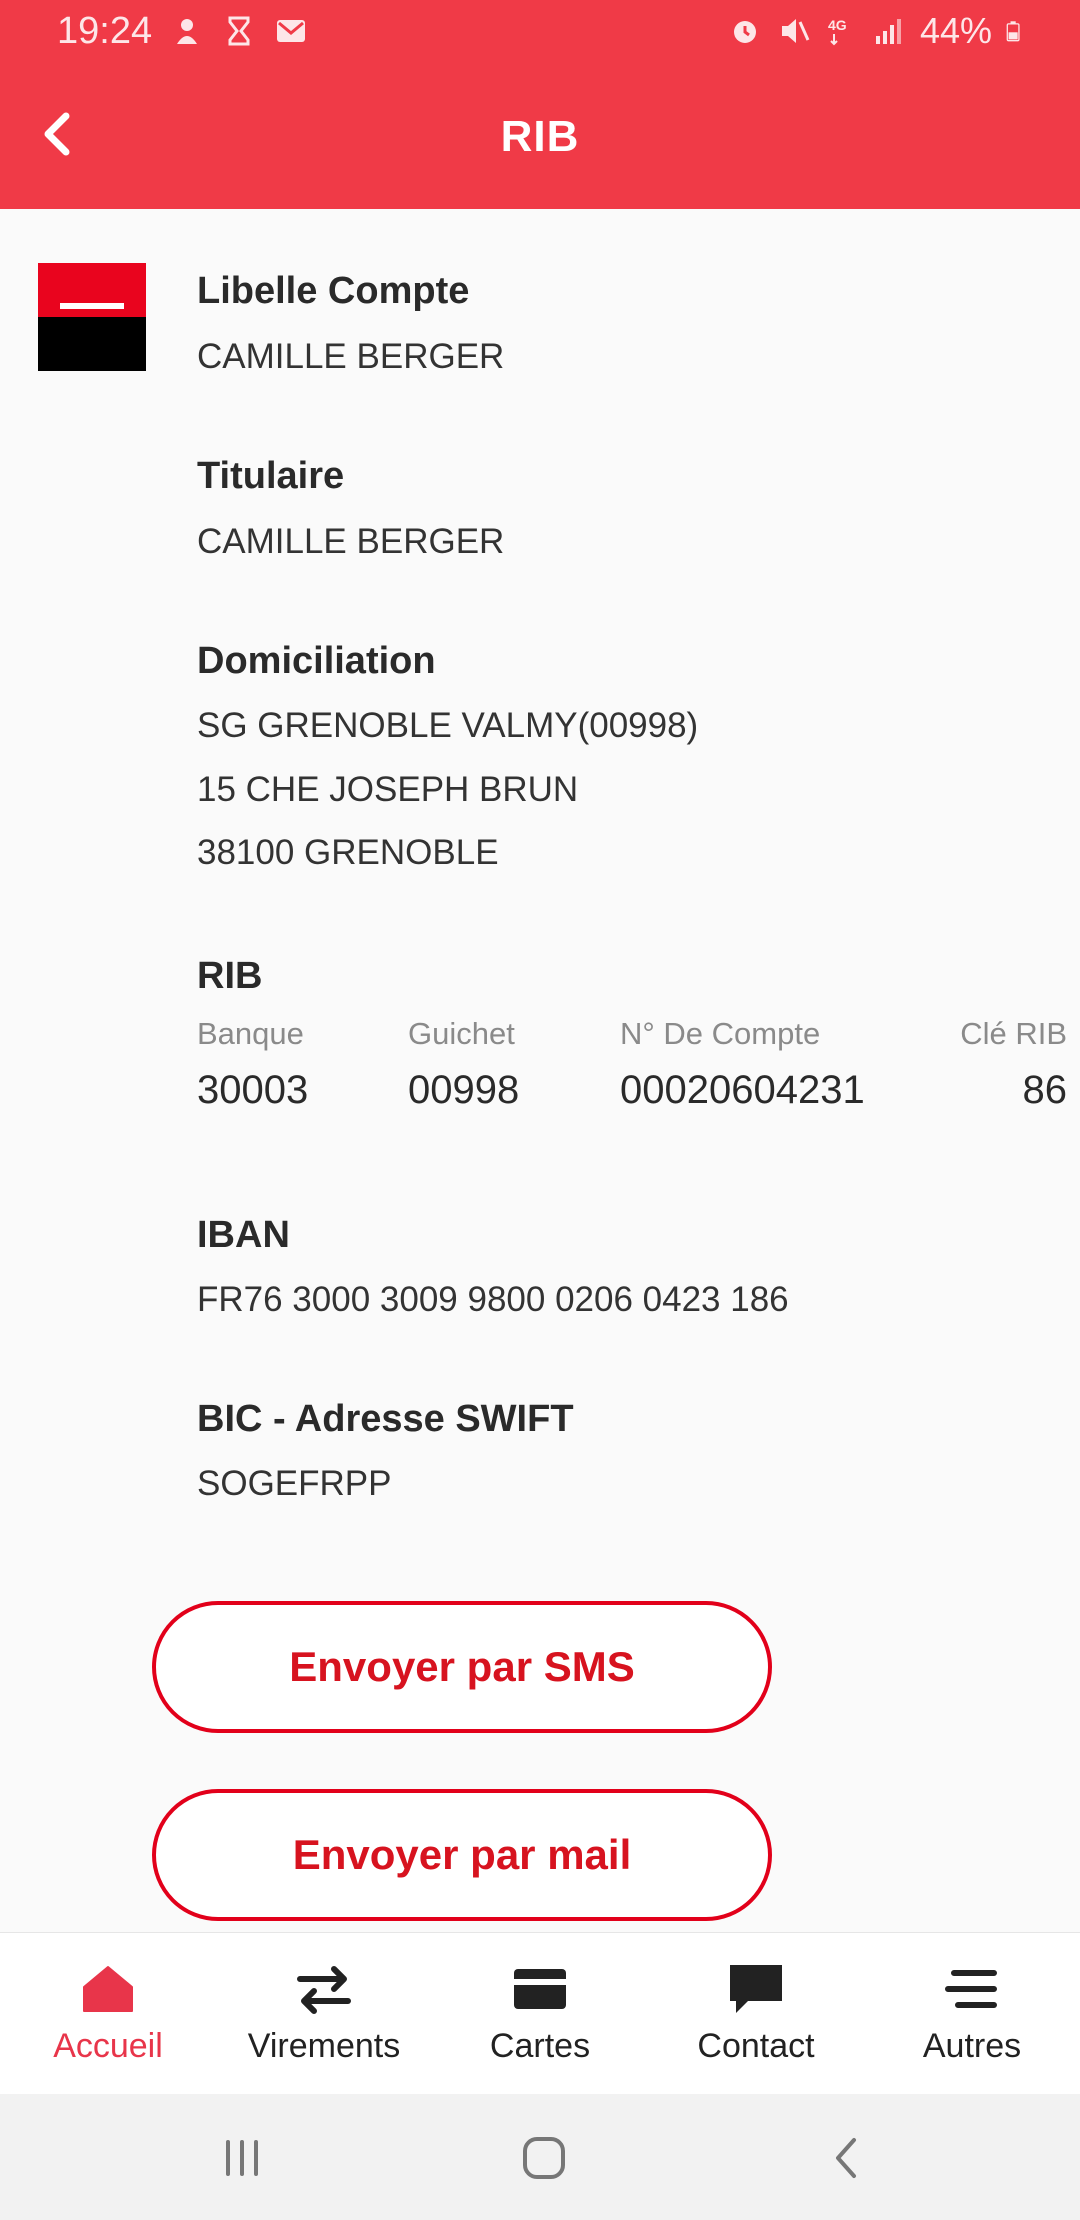 Image resolution: width=1080 pixels, height=2220 pixels. I want to click on rib-value-key: 86, so click(1045, 1090).